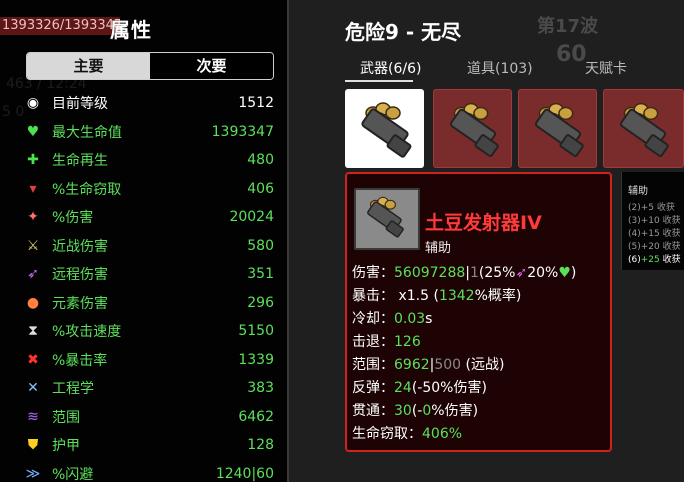 The image size is (684, 482). What do you see at coordinates (606, 68) in the screenshot?
I see `tab-talent-cards: 天赋卡` at bounding box center [606, 68].